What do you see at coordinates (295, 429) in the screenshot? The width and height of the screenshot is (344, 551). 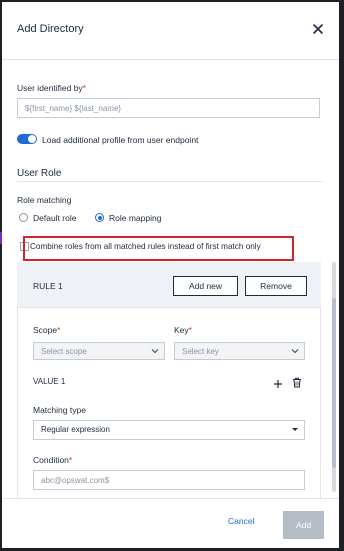 I see `caret-down-icon` at bounding box center [295, 429].